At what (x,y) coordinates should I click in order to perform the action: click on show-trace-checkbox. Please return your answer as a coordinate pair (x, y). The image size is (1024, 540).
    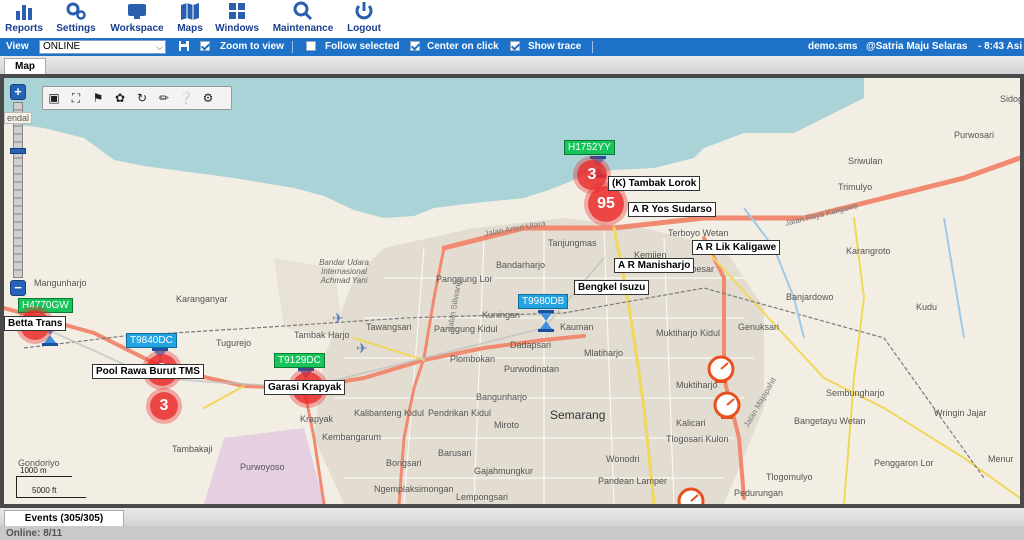
    Looking at the image, I should click on (515, 46).